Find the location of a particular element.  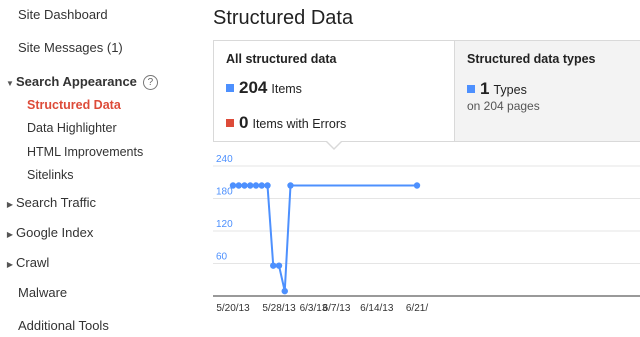

sidebar-item-label: Crawl is located at coordinates (33, 262).